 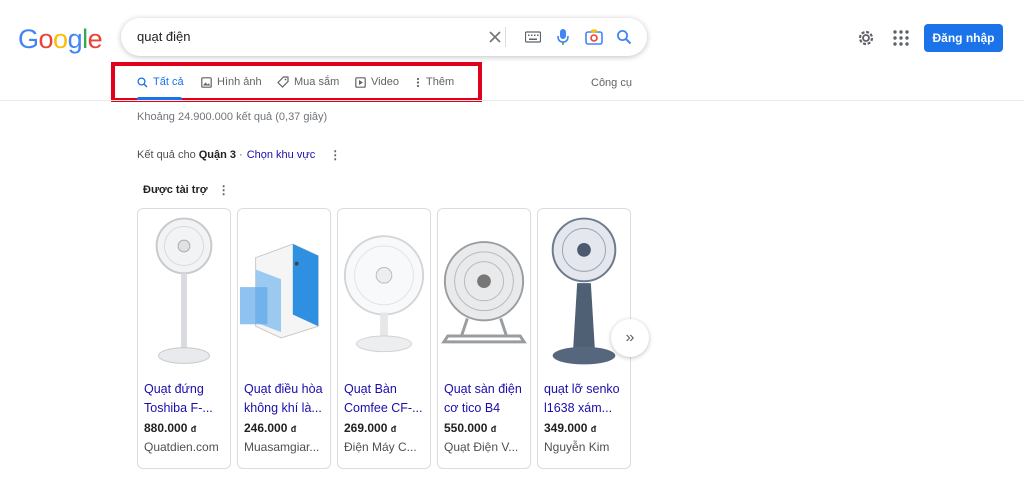 I want to click on search-divider, so click(x=505, y=37).